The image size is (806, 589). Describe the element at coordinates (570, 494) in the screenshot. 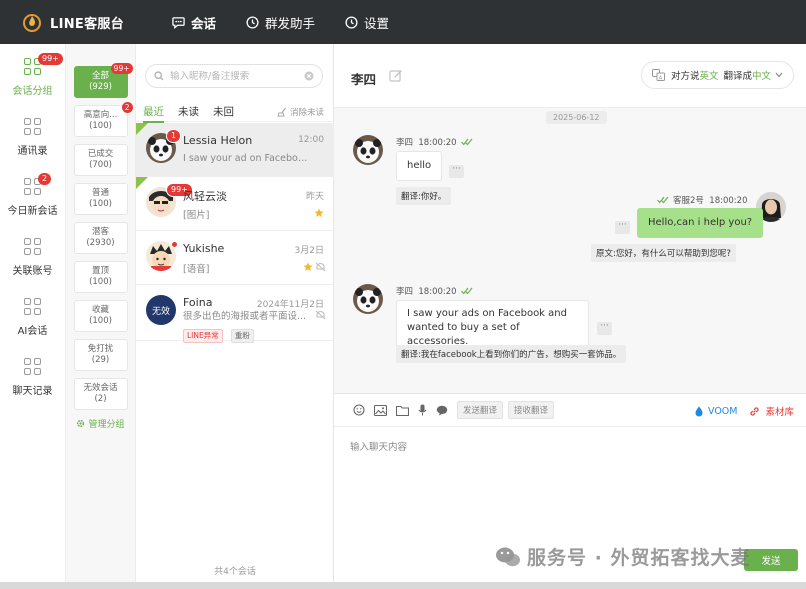

I see `message-input` at that location.